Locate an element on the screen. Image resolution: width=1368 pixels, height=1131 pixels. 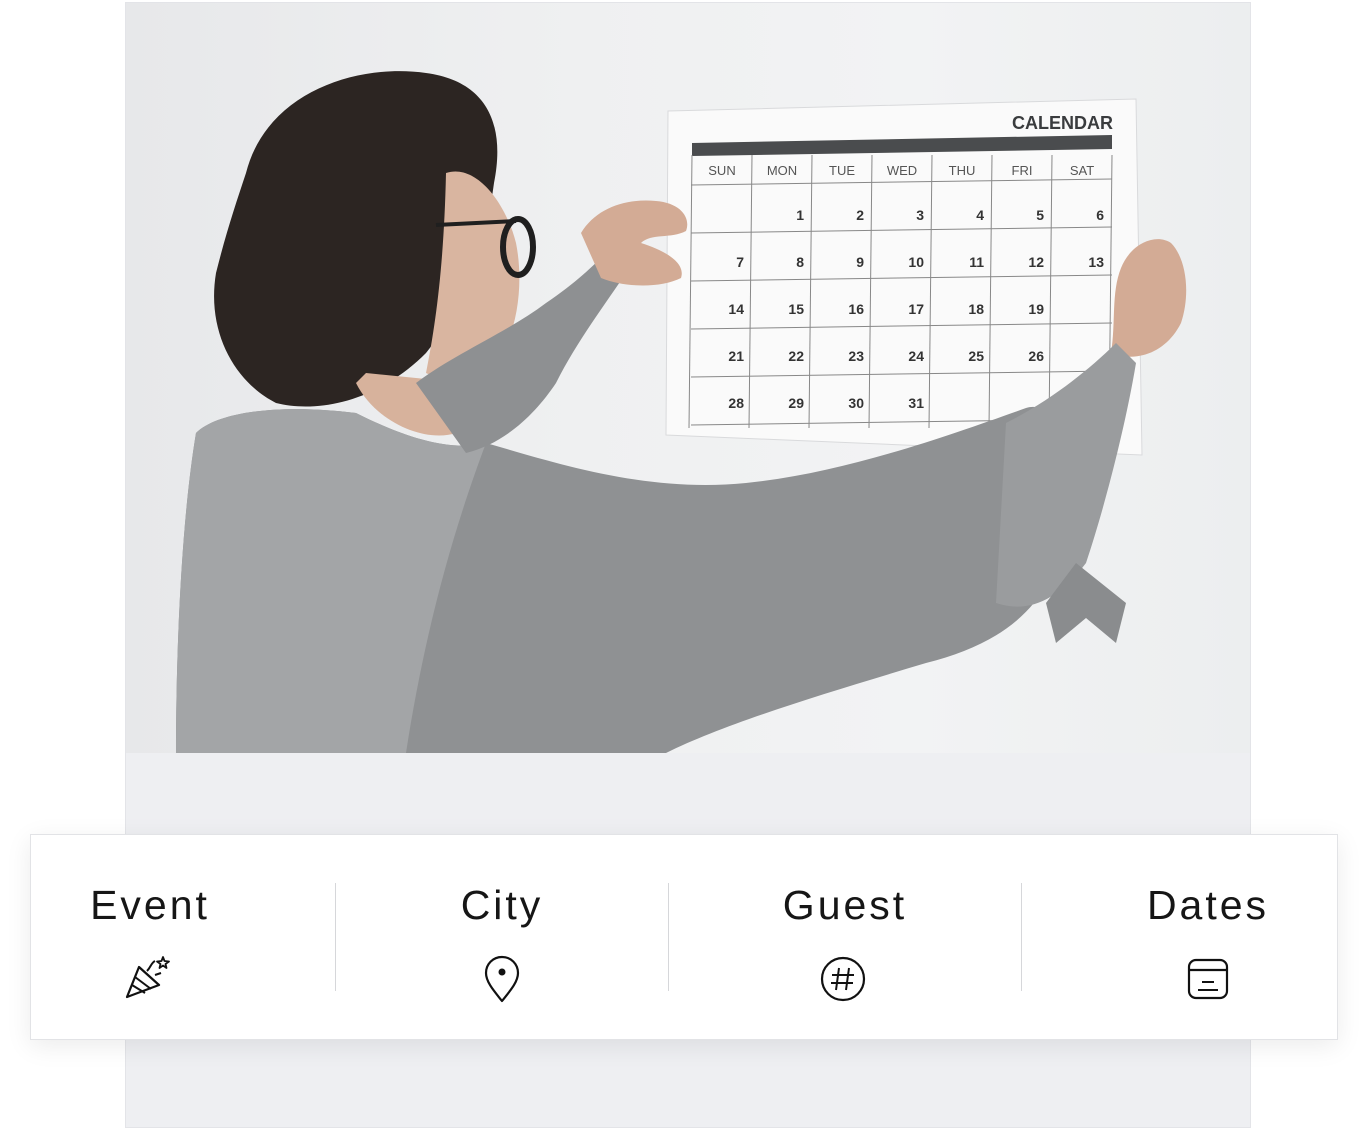
calendar-date: 25 is located at coordinates (976, 356).